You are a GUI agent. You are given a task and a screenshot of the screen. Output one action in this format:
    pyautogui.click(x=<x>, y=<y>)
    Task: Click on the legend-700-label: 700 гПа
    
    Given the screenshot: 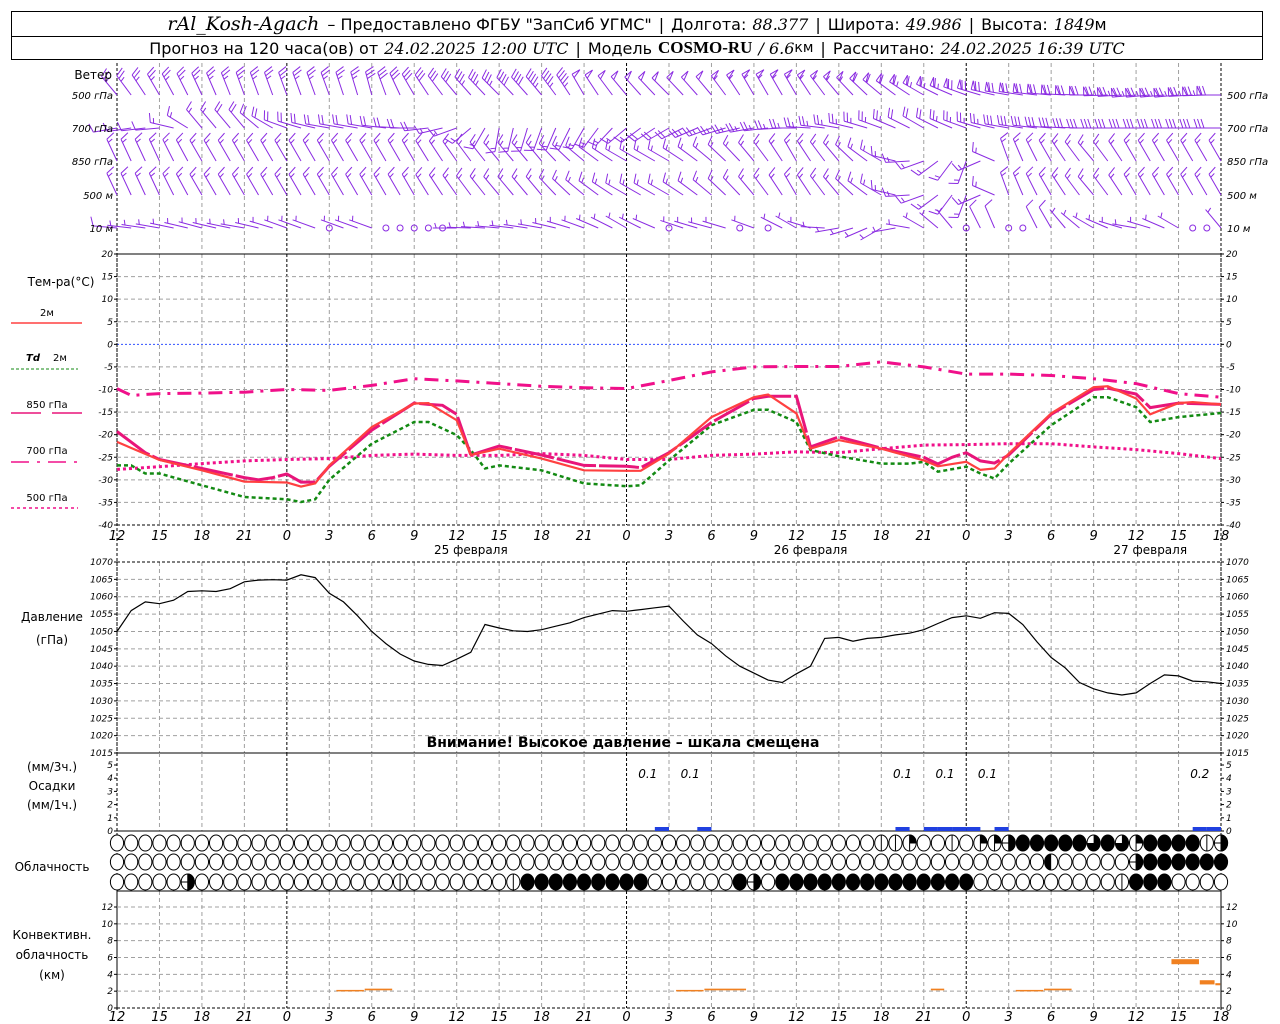 What is the action you would take?
    pyautogui.click(x=46, y=451)
    